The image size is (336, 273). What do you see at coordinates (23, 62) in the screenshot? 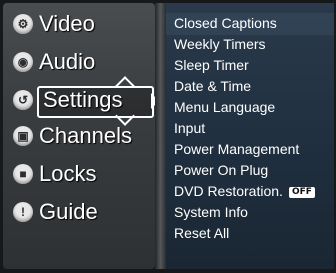
I see `speaker-icon: ◉` at bounding box center [23, 62].